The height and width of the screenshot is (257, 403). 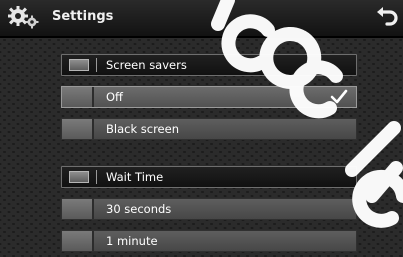 What do you see at coordinates (132, 241) in the screenshot?
I see `option-label: 1 minute` at bounding box center [132, 241].